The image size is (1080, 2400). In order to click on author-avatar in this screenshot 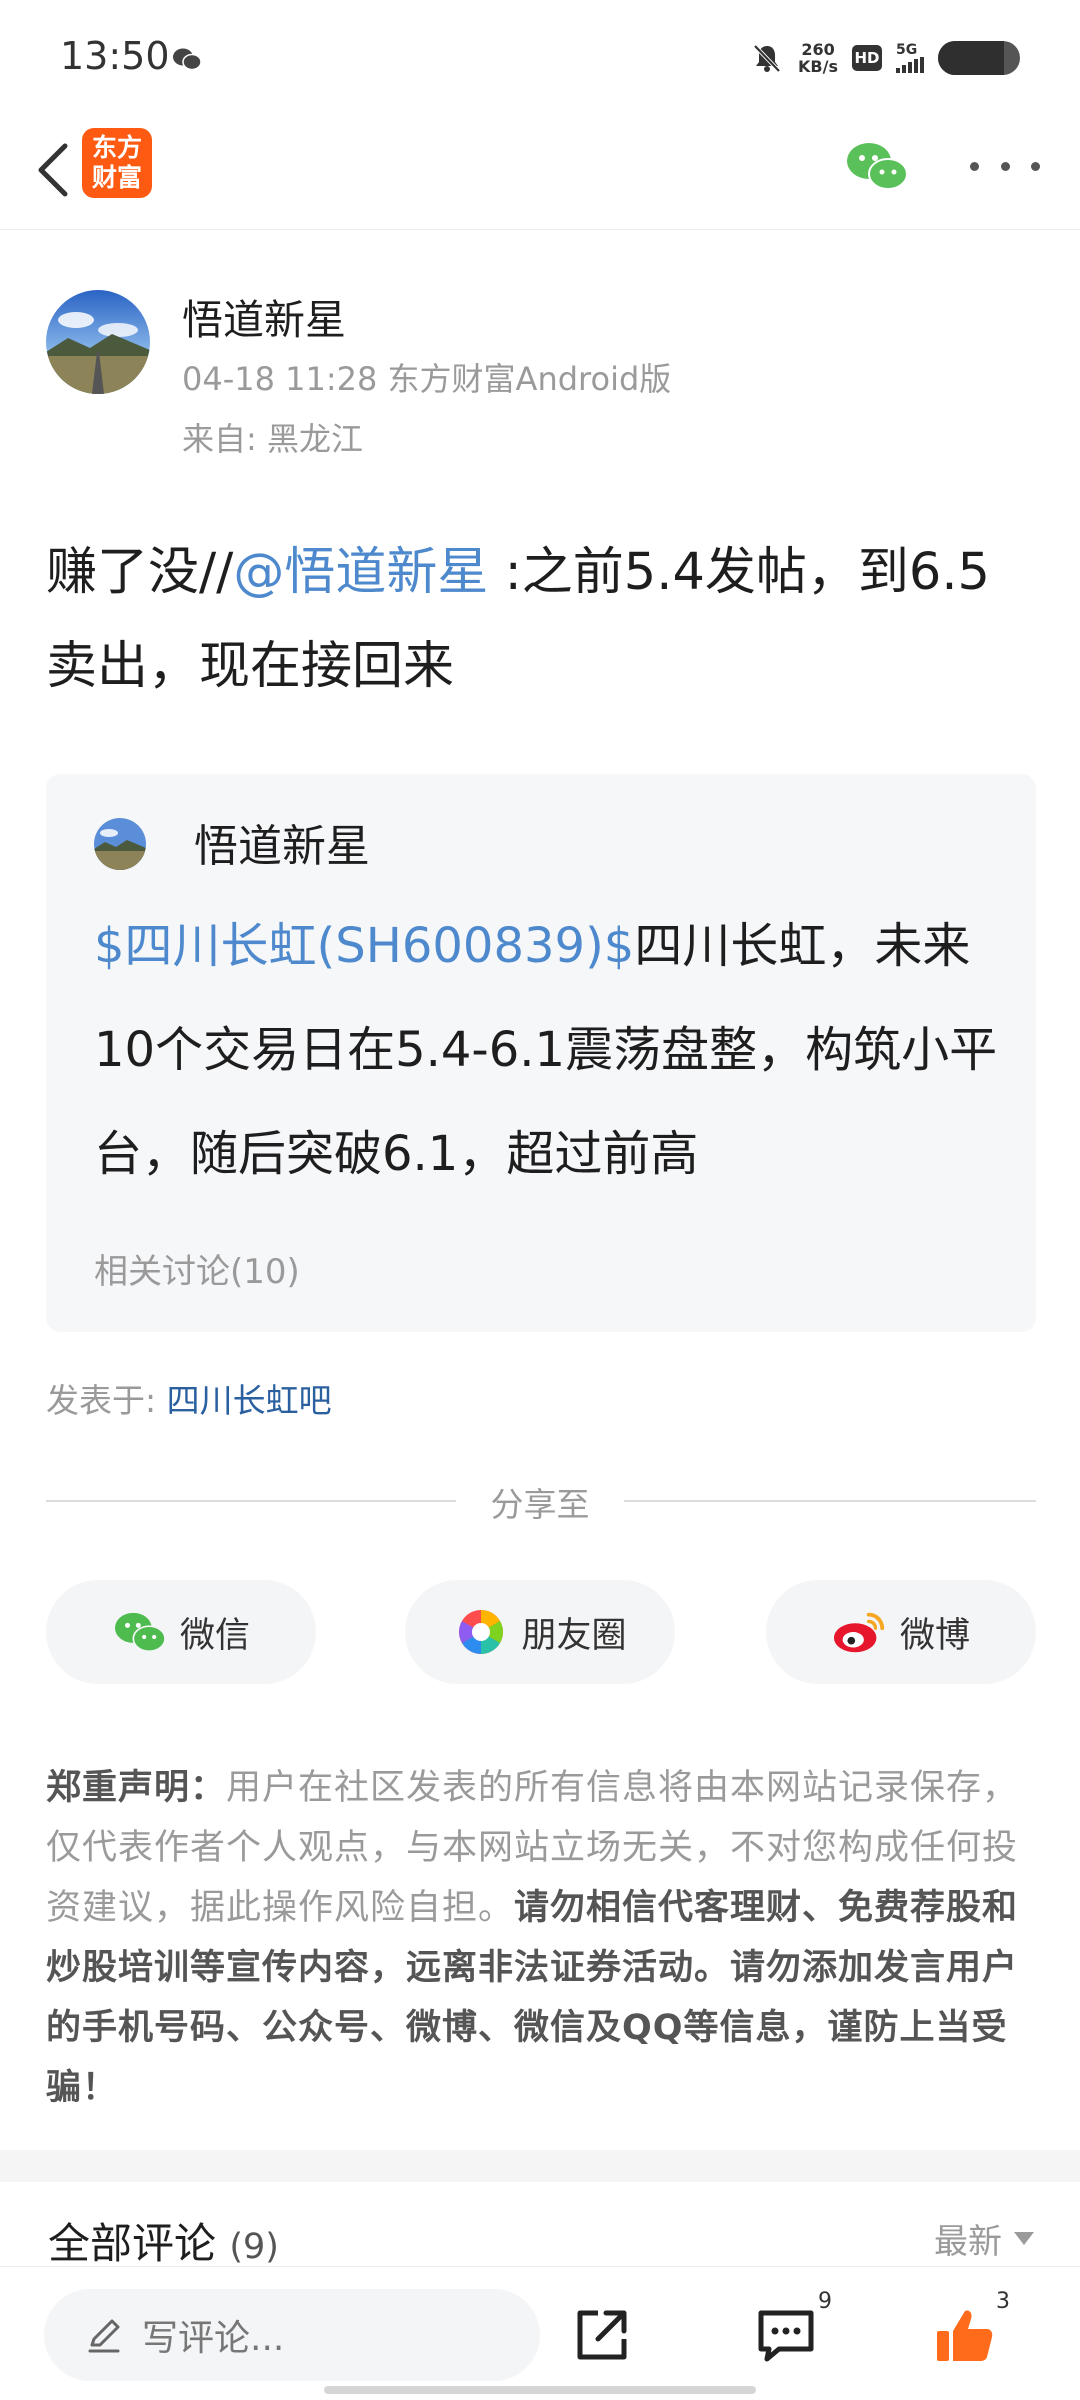, I will do `click(98, 342)`.